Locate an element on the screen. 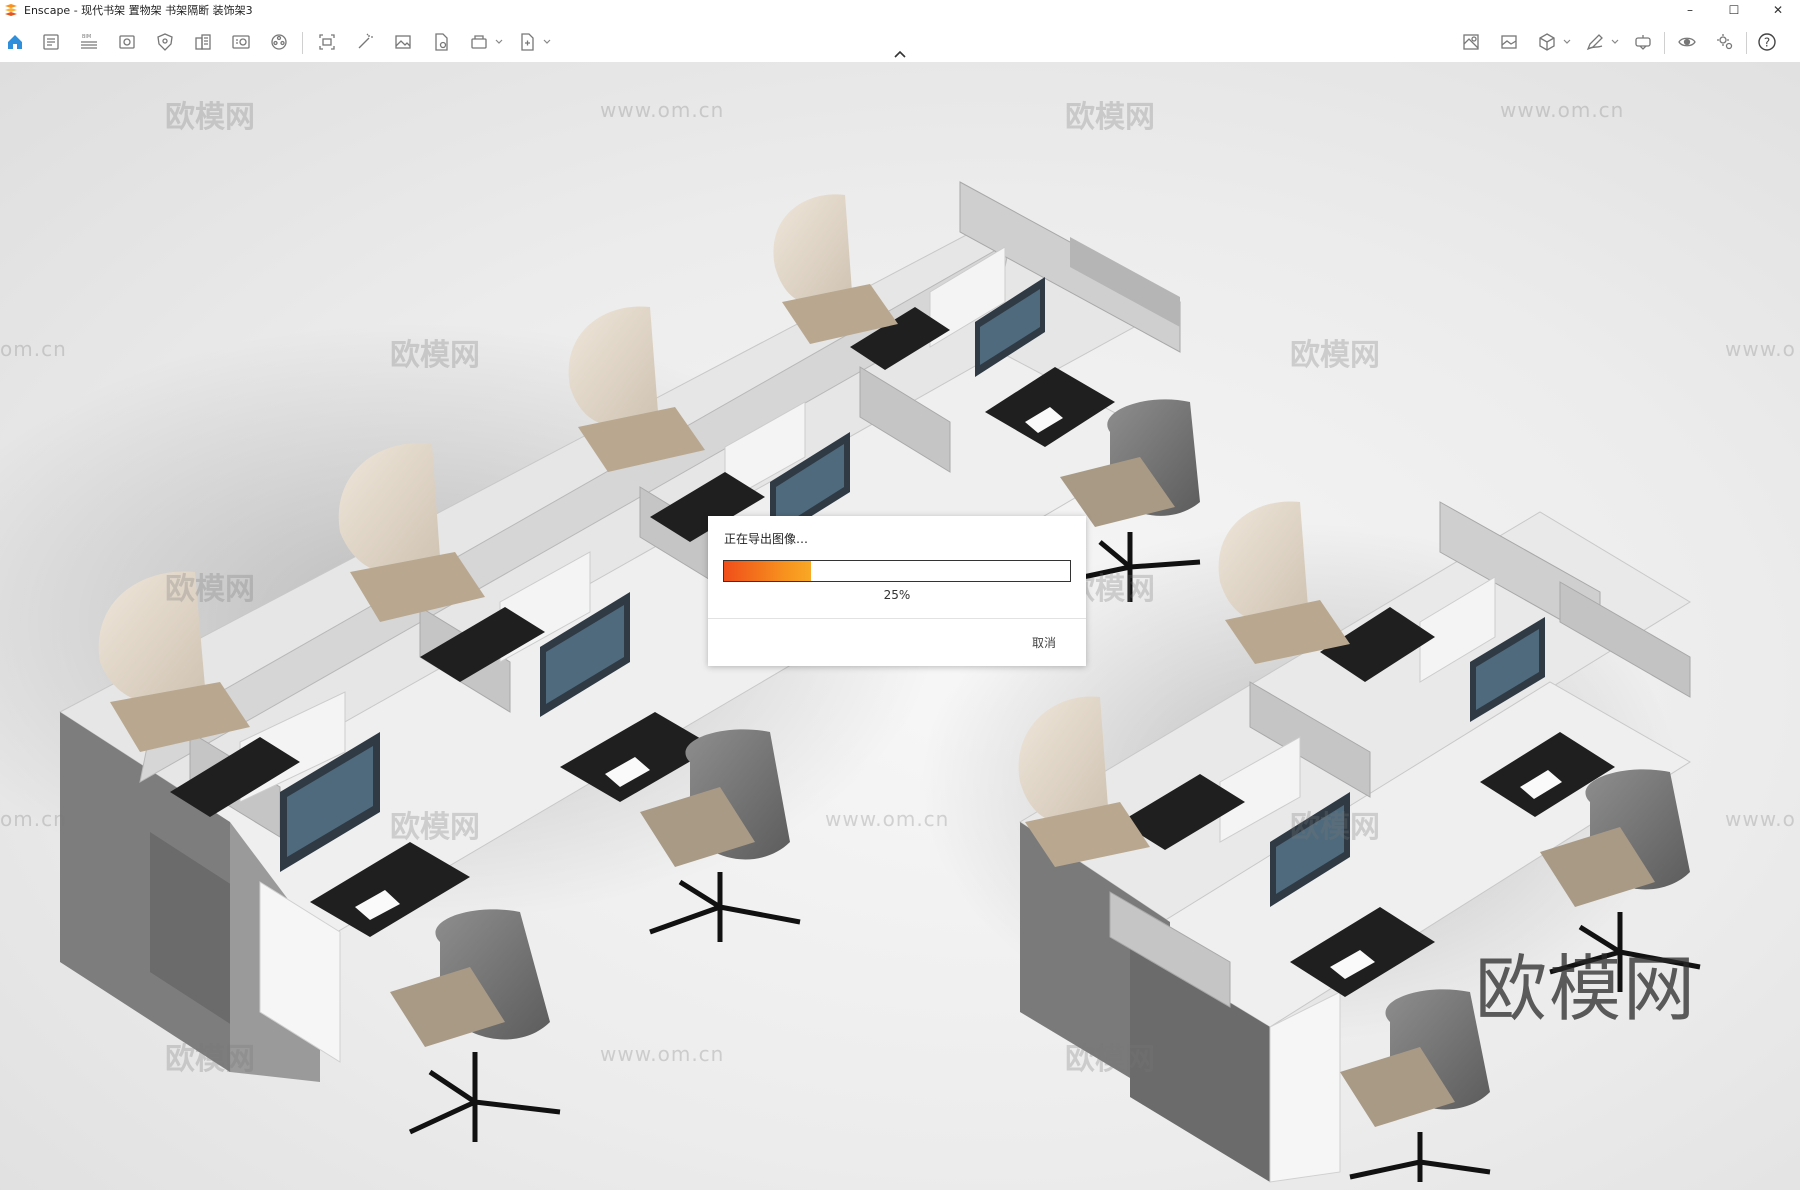  settings-document-icon is located at coordinates (51, 42).